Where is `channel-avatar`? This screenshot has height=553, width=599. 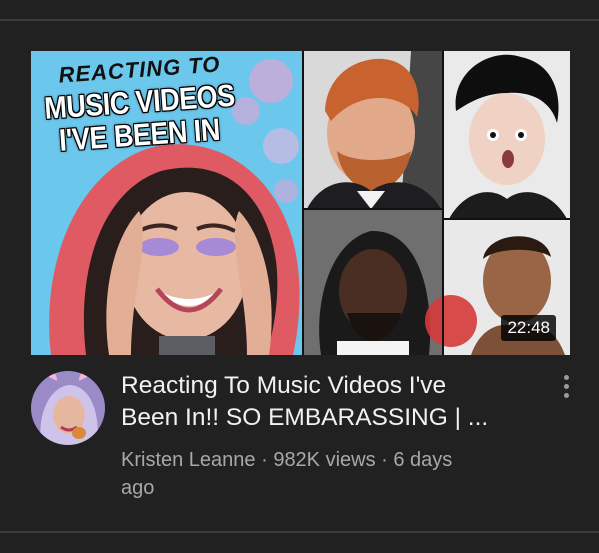
channel-avatar is located at coordinates (68, 408).